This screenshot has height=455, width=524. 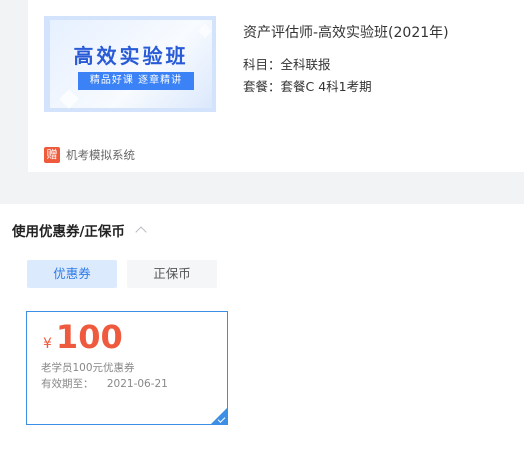 What do you see at coordinates (141, 232) in the screenshot?
I see `chevron-up-icon` at bounding box center [141, 232].